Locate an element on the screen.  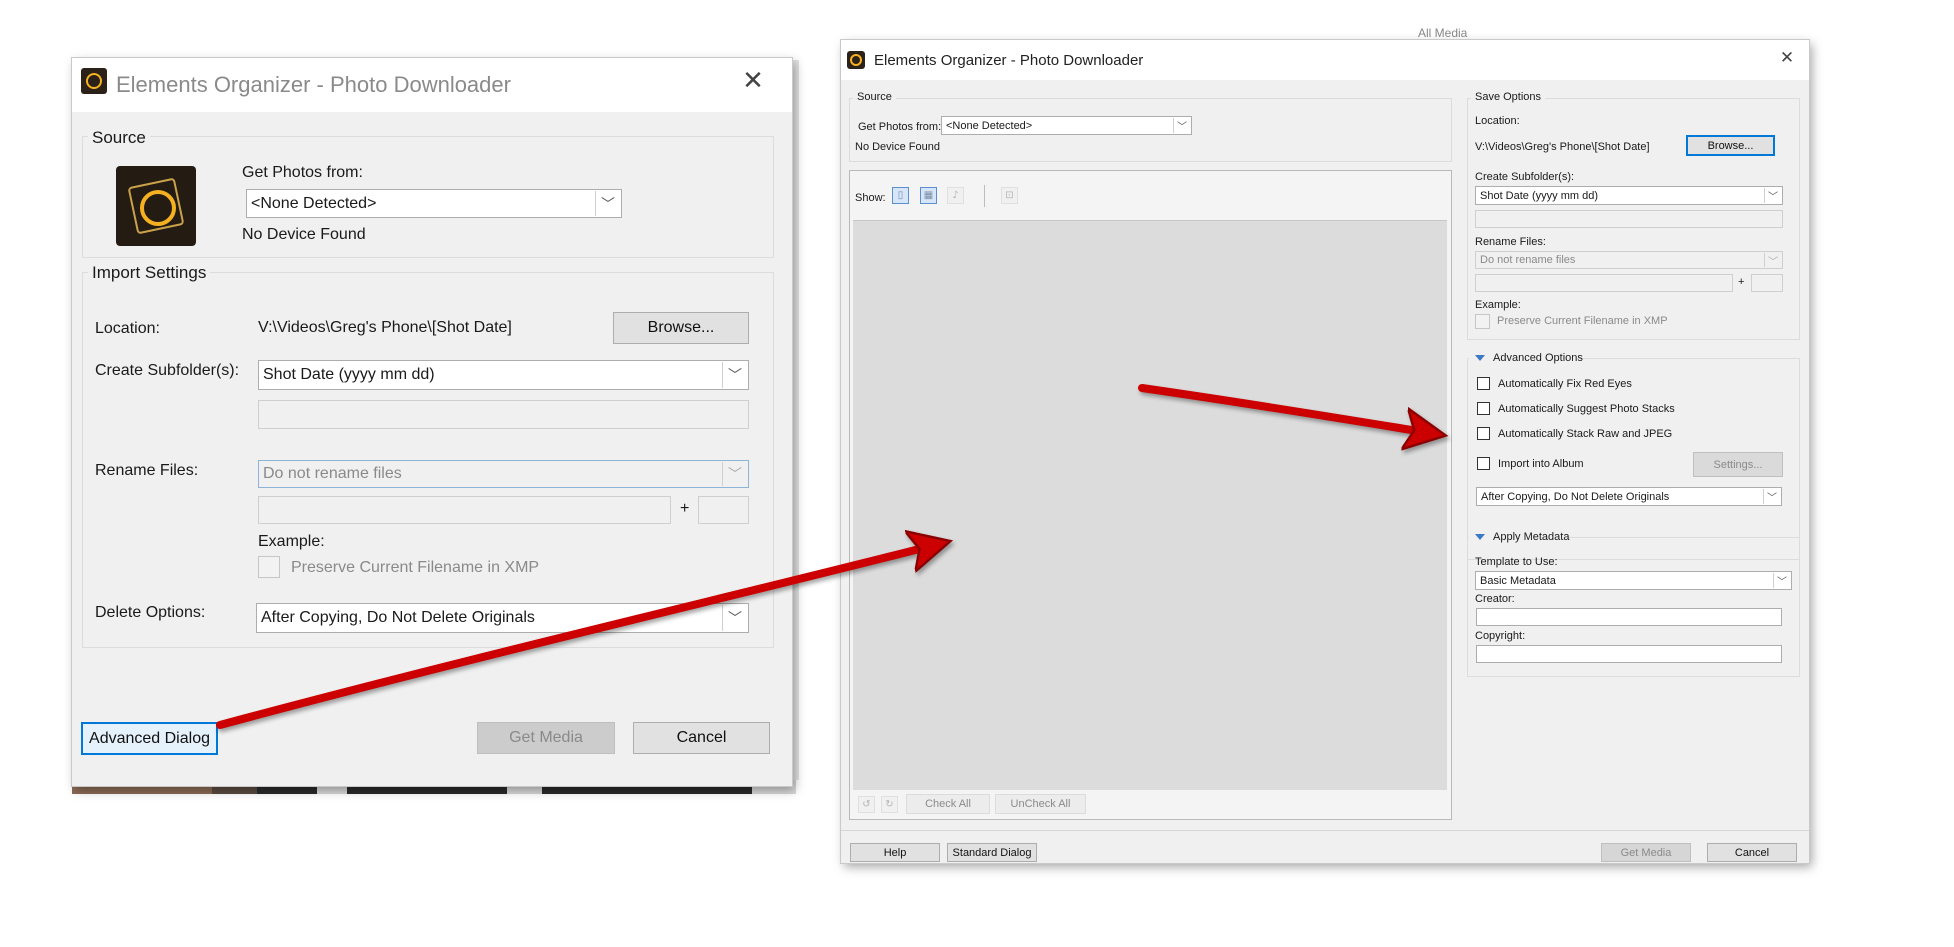
arrow-to-advanced-dialog is located at coordinates (575, 637).